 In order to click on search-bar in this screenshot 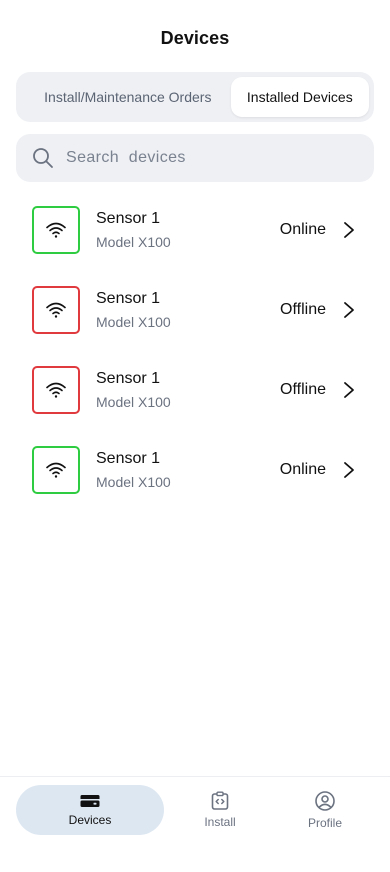, I will do `click(195, 158)`.